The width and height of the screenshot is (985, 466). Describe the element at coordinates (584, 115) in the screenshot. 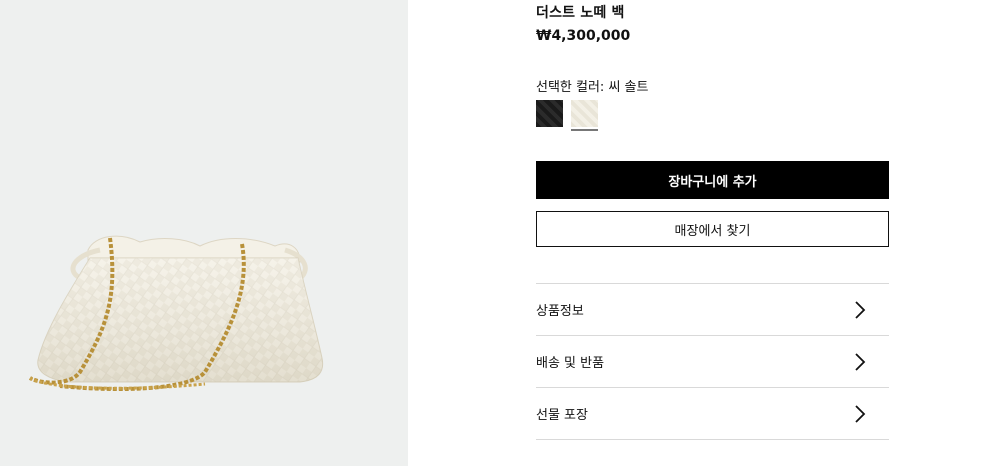

I see `swatch-sea-salt` at that location.